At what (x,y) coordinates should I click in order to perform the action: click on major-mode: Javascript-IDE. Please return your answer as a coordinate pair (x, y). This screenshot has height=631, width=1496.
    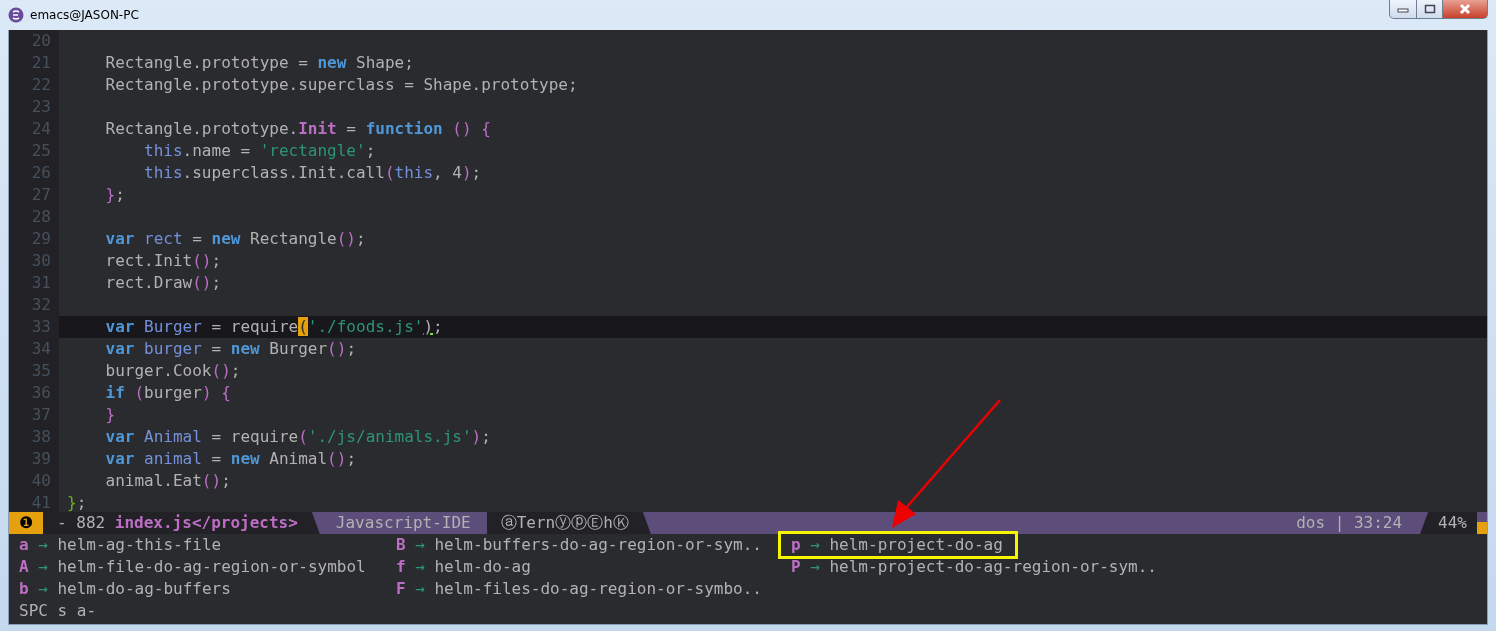
    Looking at the image, I should click on (403, 523).